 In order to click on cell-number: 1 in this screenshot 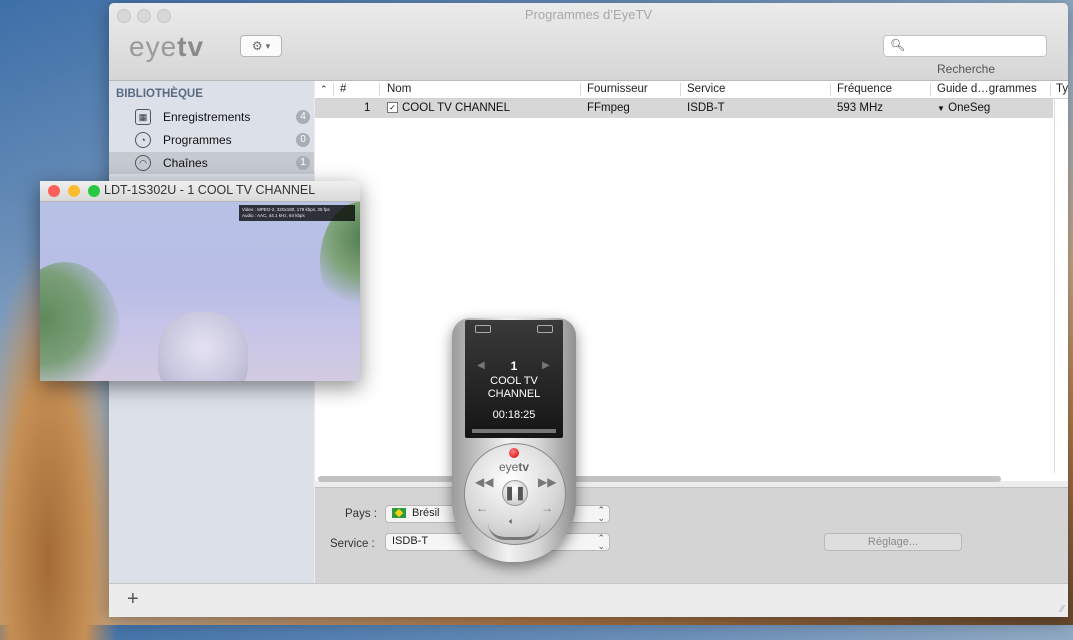, I will do `click(367, 108)`.